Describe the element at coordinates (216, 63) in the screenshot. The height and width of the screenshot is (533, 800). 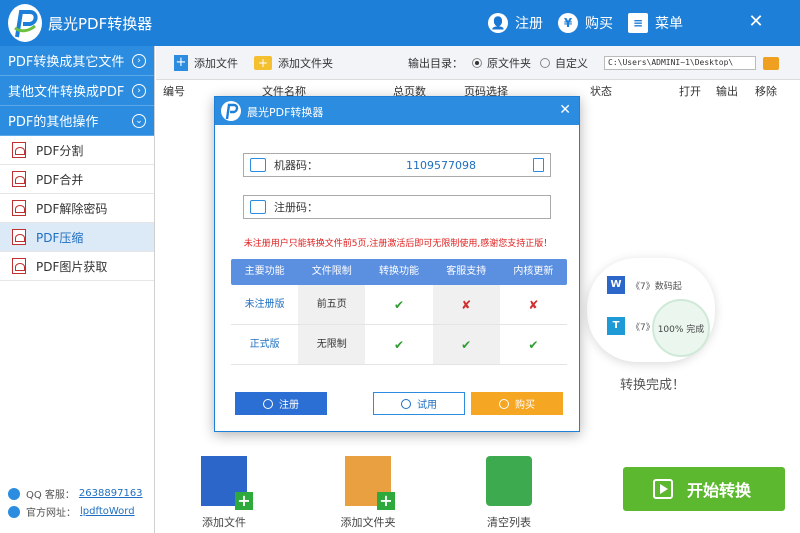
I see `add-file-label: 添加文件` at that location.